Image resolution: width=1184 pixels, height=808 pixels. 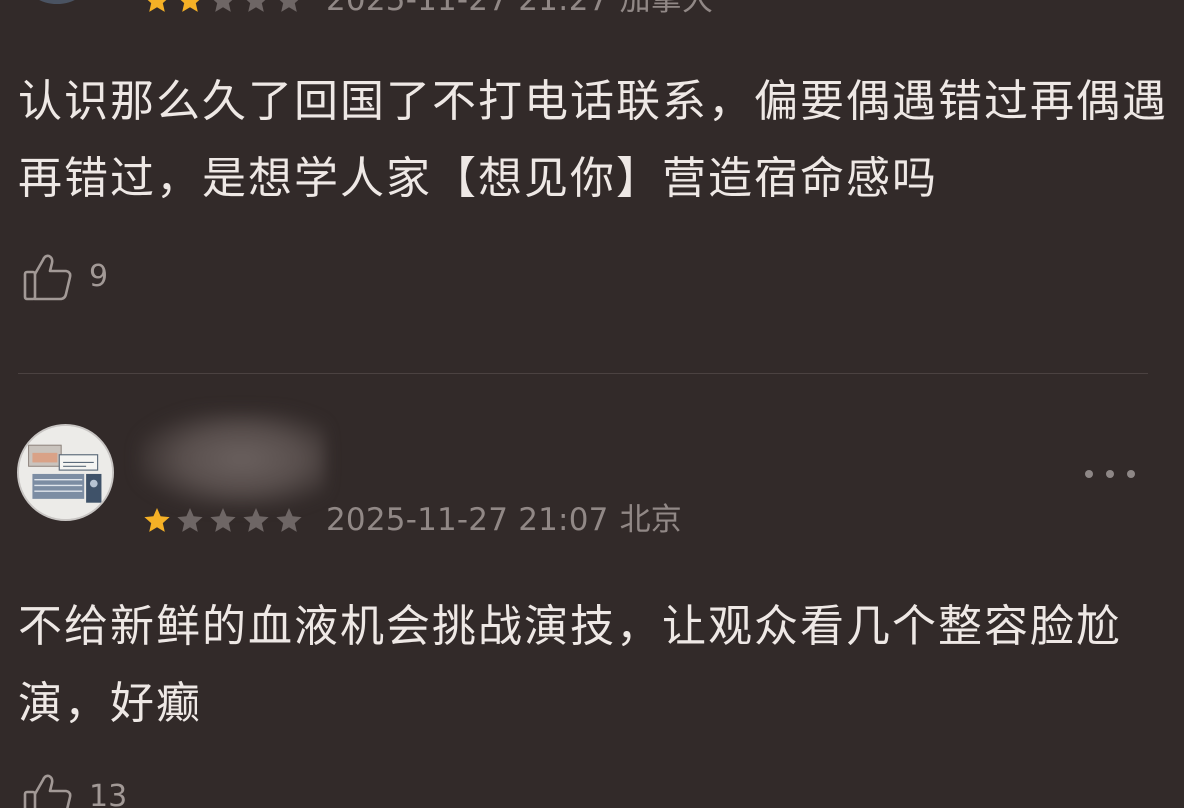 I want to click on like-count: 13, so click(x=108, y=793).